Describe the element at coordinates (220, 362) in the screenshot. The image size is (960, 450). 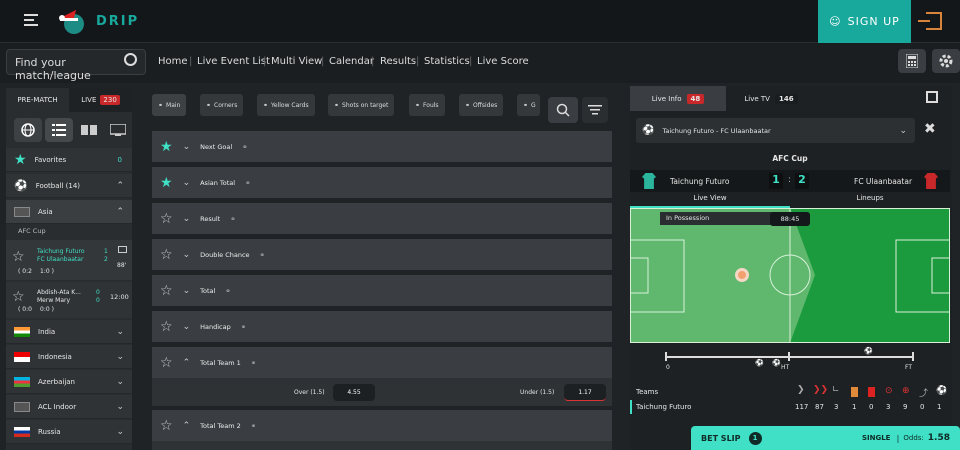
I see `market-label: Total Team 1` at that location.